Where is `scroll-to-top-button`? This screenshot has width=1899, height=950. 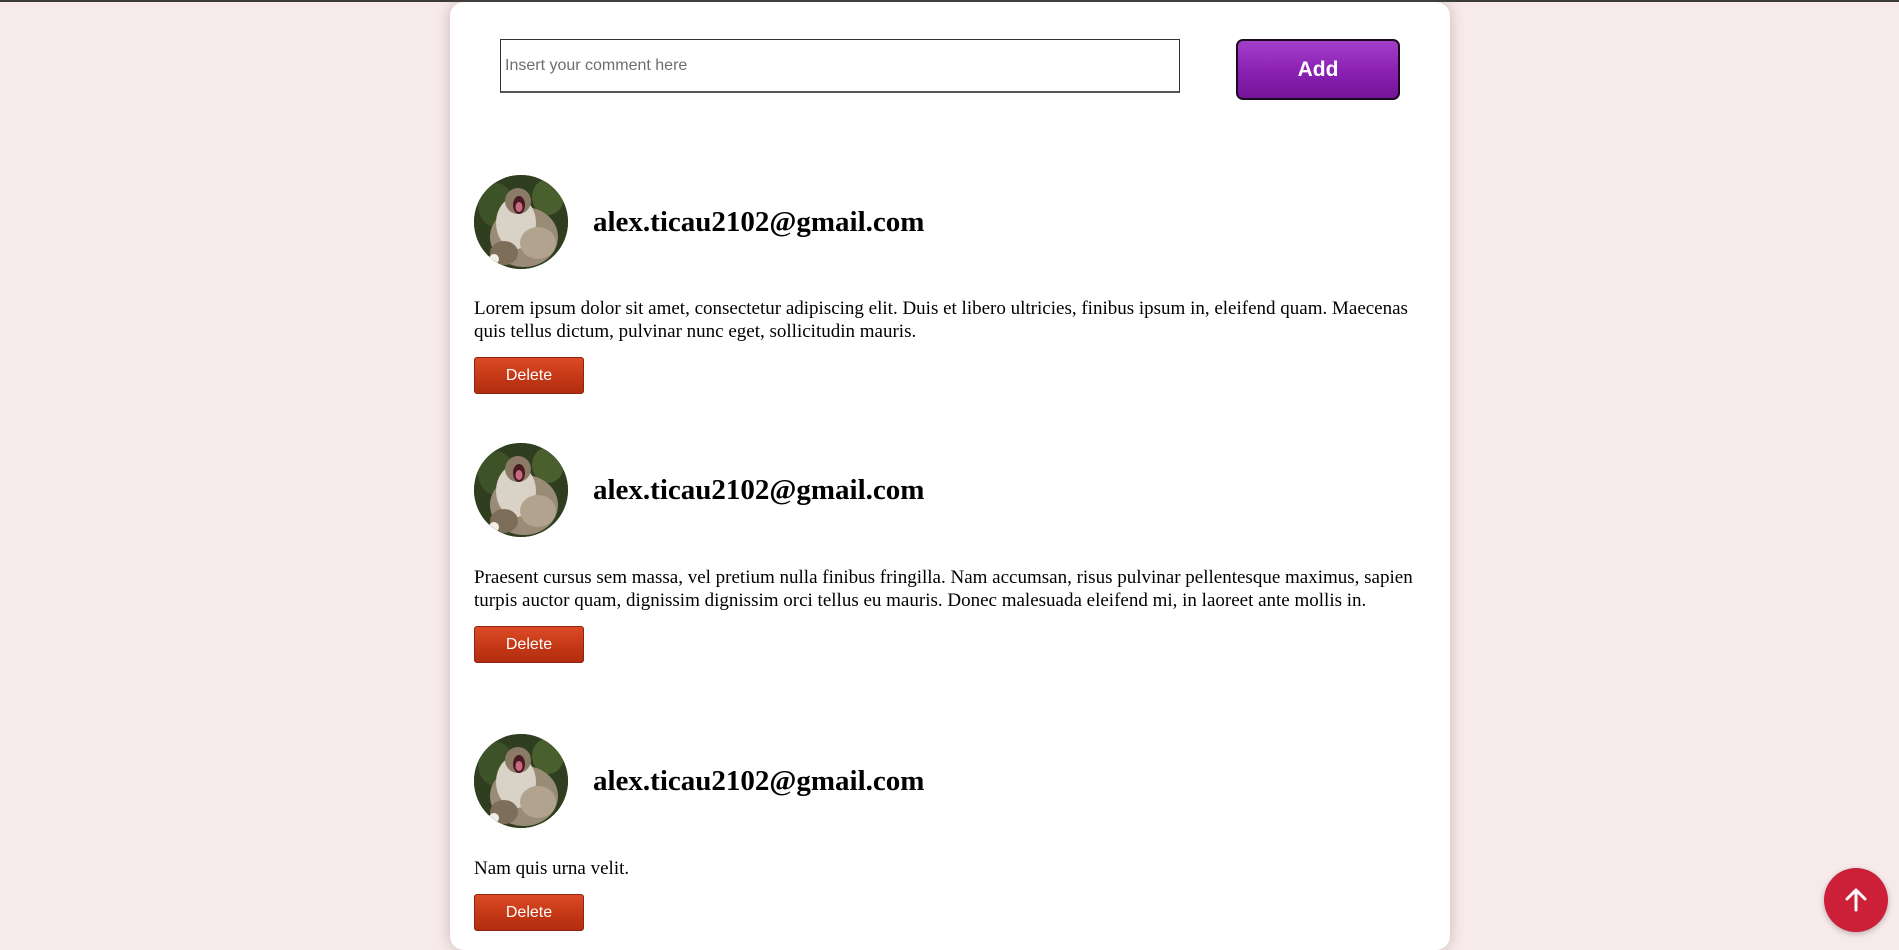 scroll-to-top-button is located at coordinates (1856, 900).